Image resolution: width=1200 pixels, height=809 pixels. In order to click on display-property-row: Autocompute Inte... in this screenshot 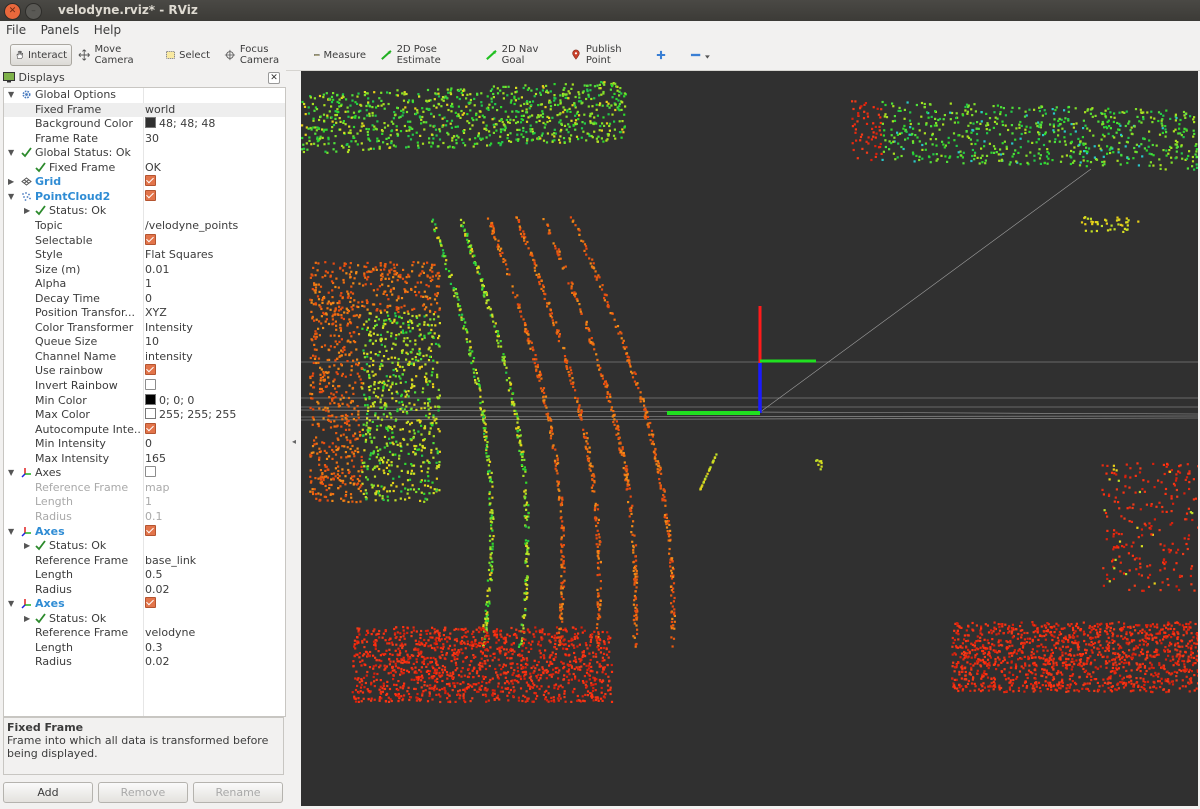, I will do `click(144, 430)`.